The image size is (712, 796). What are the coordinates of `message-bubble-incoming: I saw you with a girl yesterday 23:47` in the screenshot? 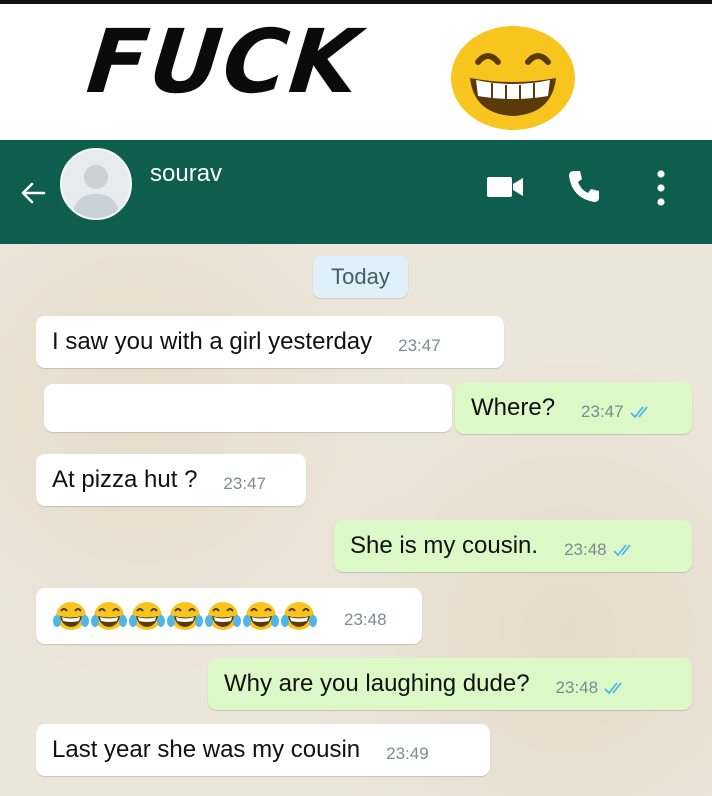 It's located at (270, 342).